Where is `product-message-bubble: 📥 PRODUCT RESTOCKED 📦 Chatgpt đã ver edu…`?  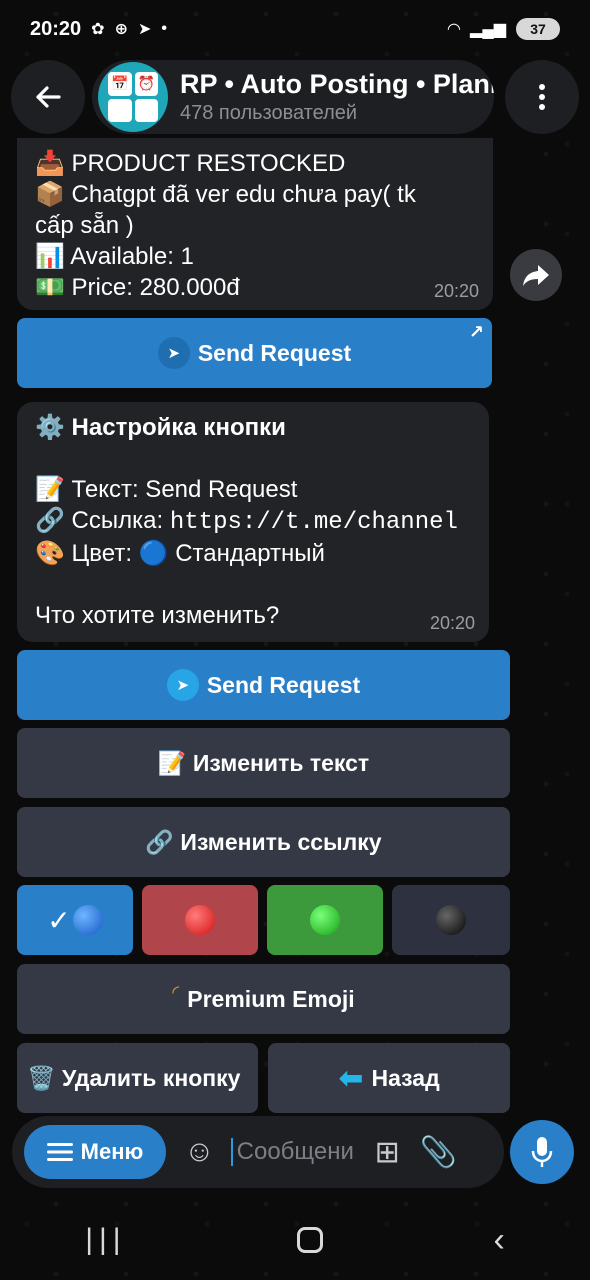 product-message-bubble: 📥 PRODUCT RESTOCKED 📦 Chatgpt đã ver edu… is located at coordinates (255, 224).